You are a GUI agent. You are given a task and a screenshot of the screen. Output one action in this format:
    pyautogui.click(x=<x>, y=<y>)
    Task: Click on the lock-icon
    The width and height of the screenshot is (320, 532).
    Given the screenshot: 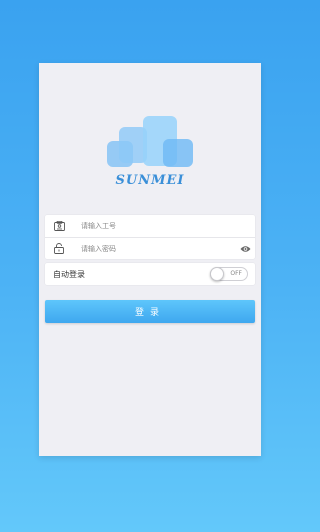 What is the action you would take?
    pyautogui.click(x=59, y=249)
    